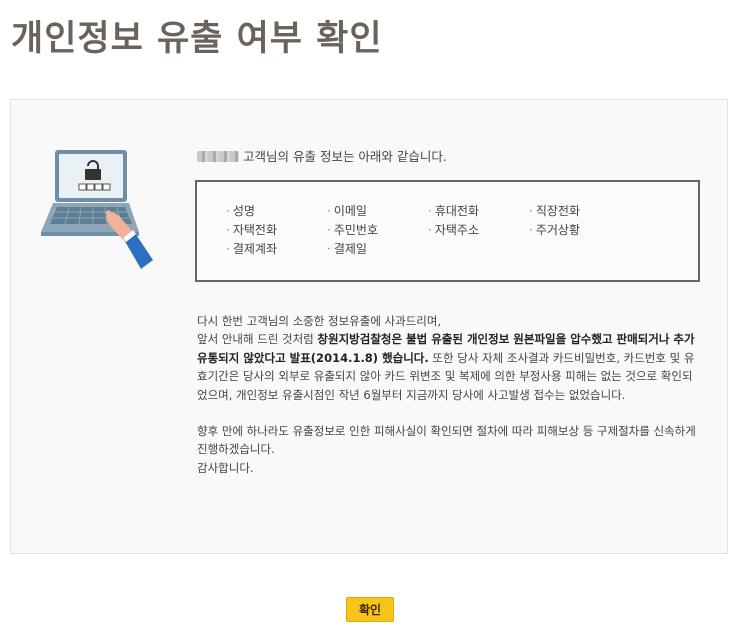  I want to click on leaked-item: 휴대전화, so click(478, 211).